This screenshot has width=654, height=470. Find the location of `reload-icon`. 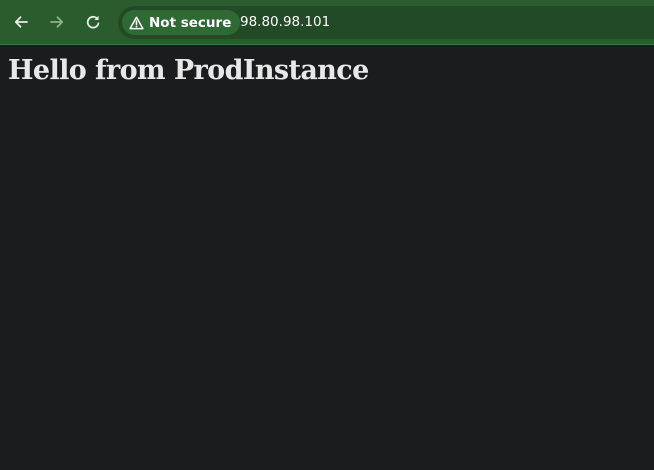

reload-icon is located at coordinates (93, 22).